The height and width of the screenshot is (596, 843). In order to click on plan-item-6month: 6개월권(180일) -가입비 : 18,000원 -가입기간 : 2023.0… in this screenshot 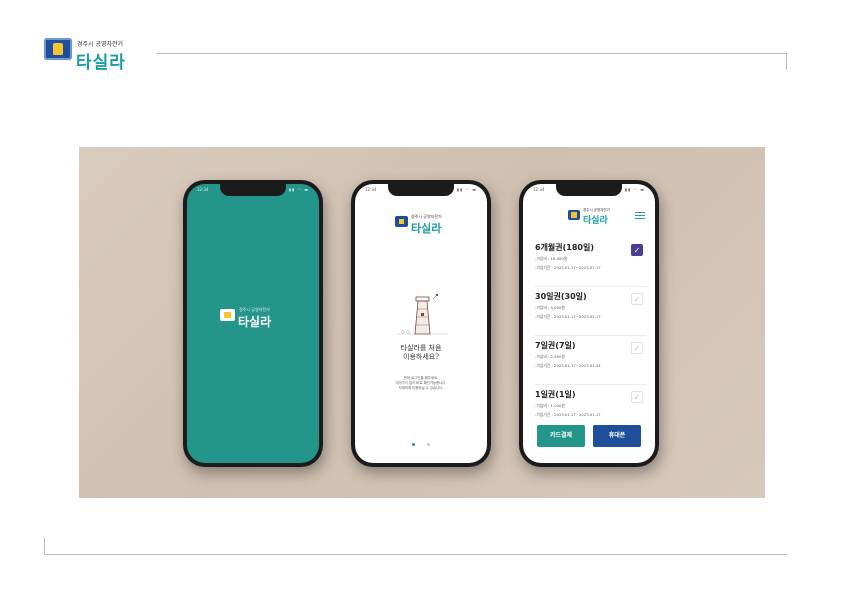, I will do `click(591, 262)`.